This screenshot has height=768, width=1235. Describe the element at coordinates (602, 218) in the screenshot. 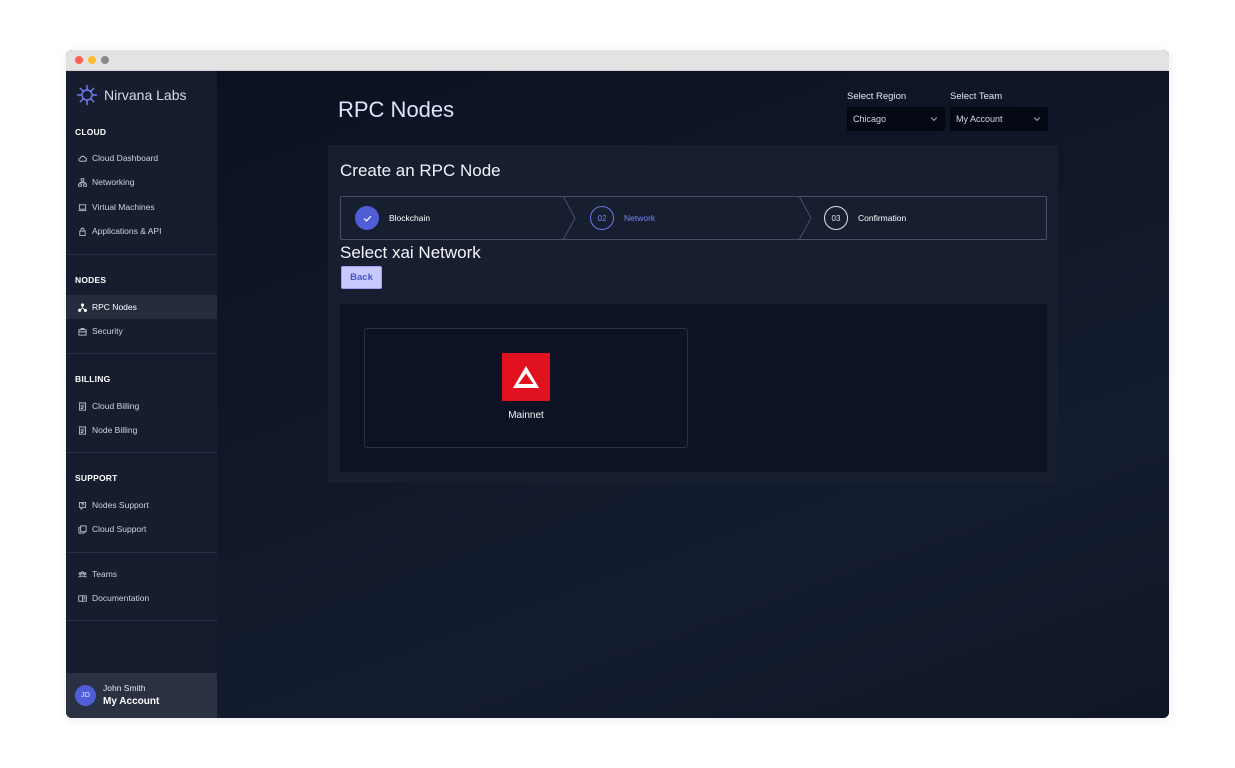

I see `step-number: 02` at that location.